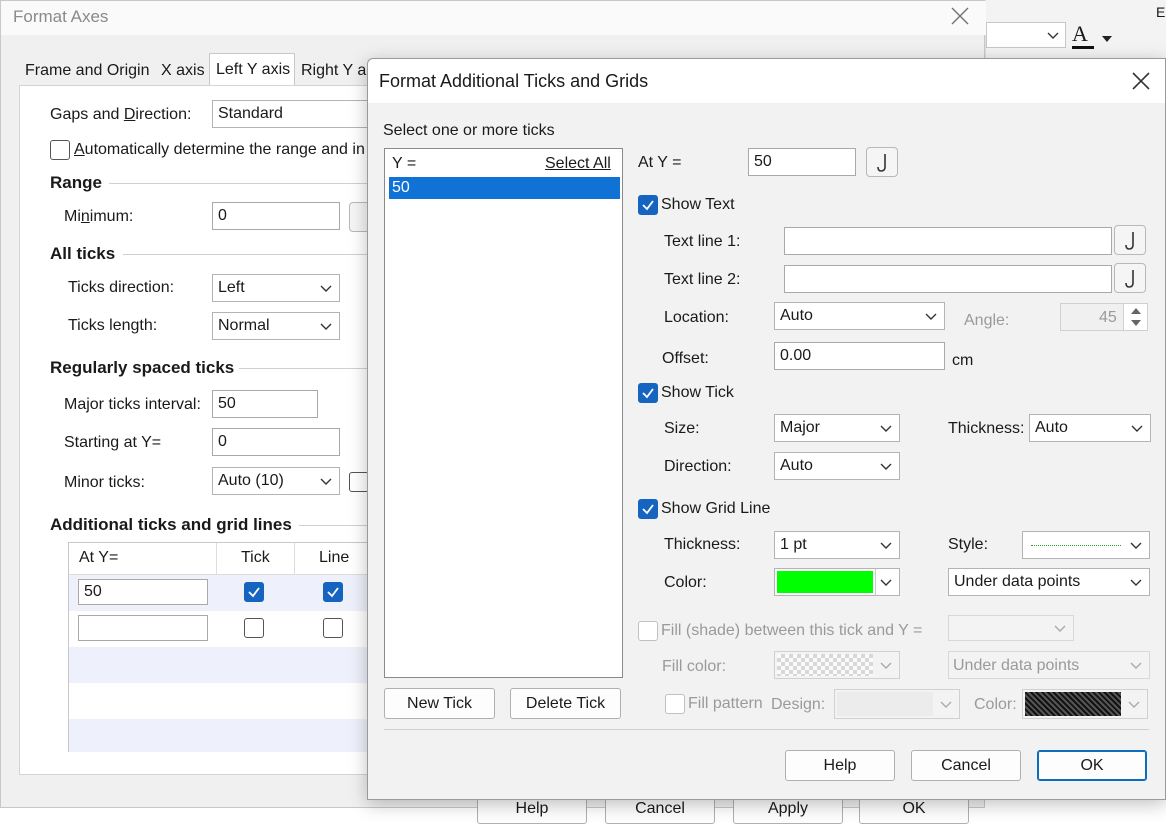 The width and height of the screenshot is (1166, 824). I want to click on grid-thickness-select: 1 pt, so click(837, 545).